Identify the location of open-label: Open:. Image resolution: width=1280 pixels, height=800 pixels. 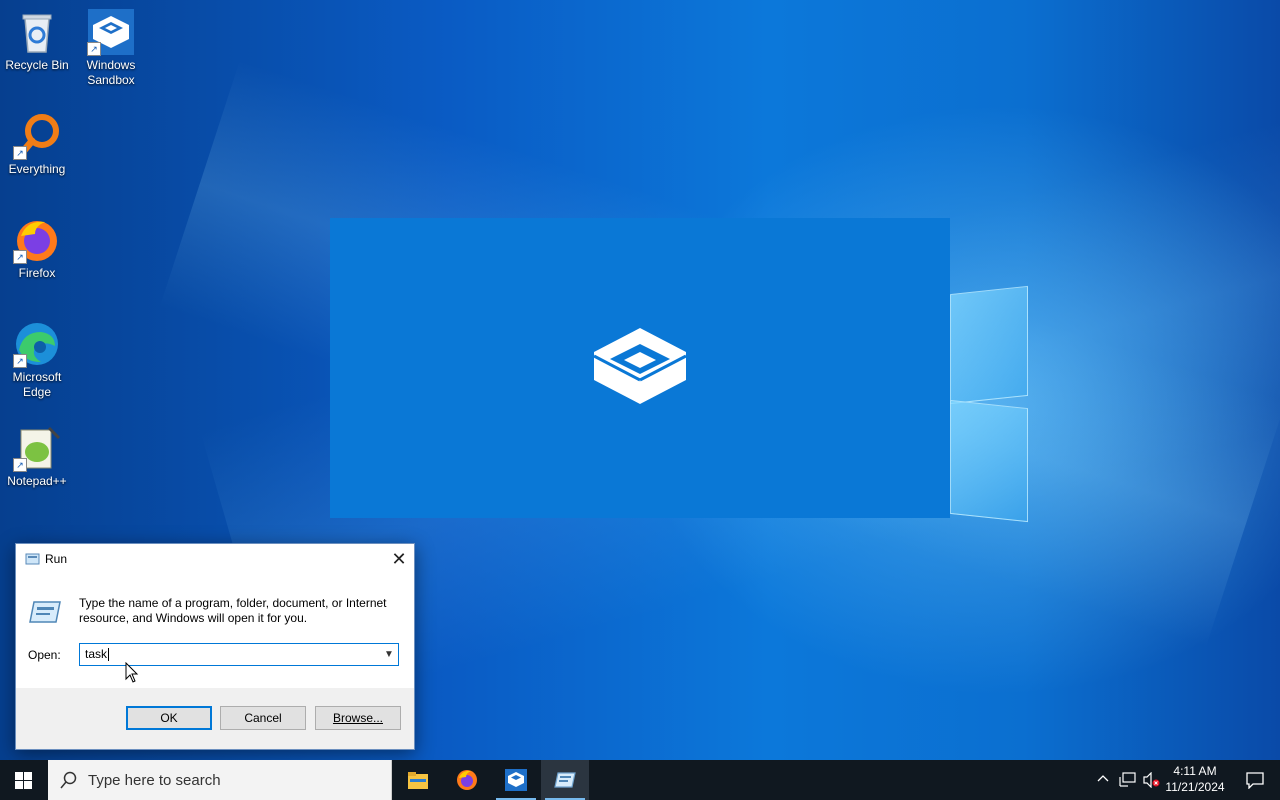
(44, 655).